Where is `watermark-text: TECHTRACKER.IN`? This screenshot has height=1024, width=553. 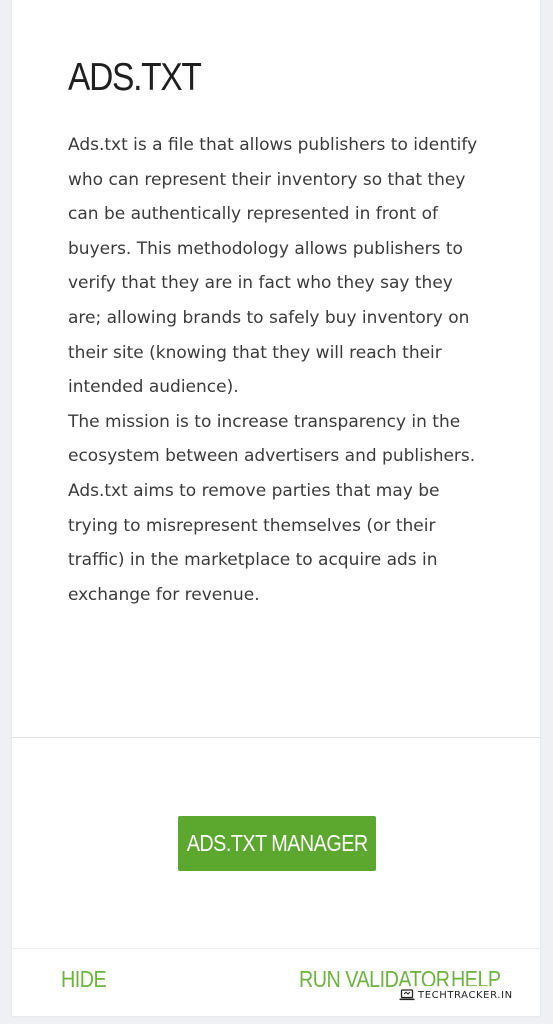
watermark-text: TECHTRACKER.IN is located at coordinates (465, 995).